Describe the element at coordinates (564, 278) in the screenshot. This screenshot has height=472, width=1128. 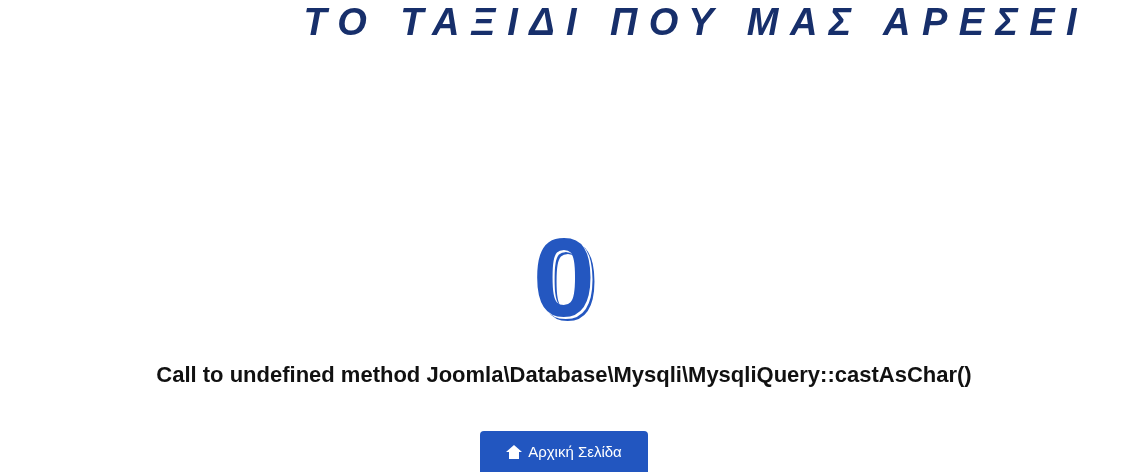
I see `error-code: 0` at that location.